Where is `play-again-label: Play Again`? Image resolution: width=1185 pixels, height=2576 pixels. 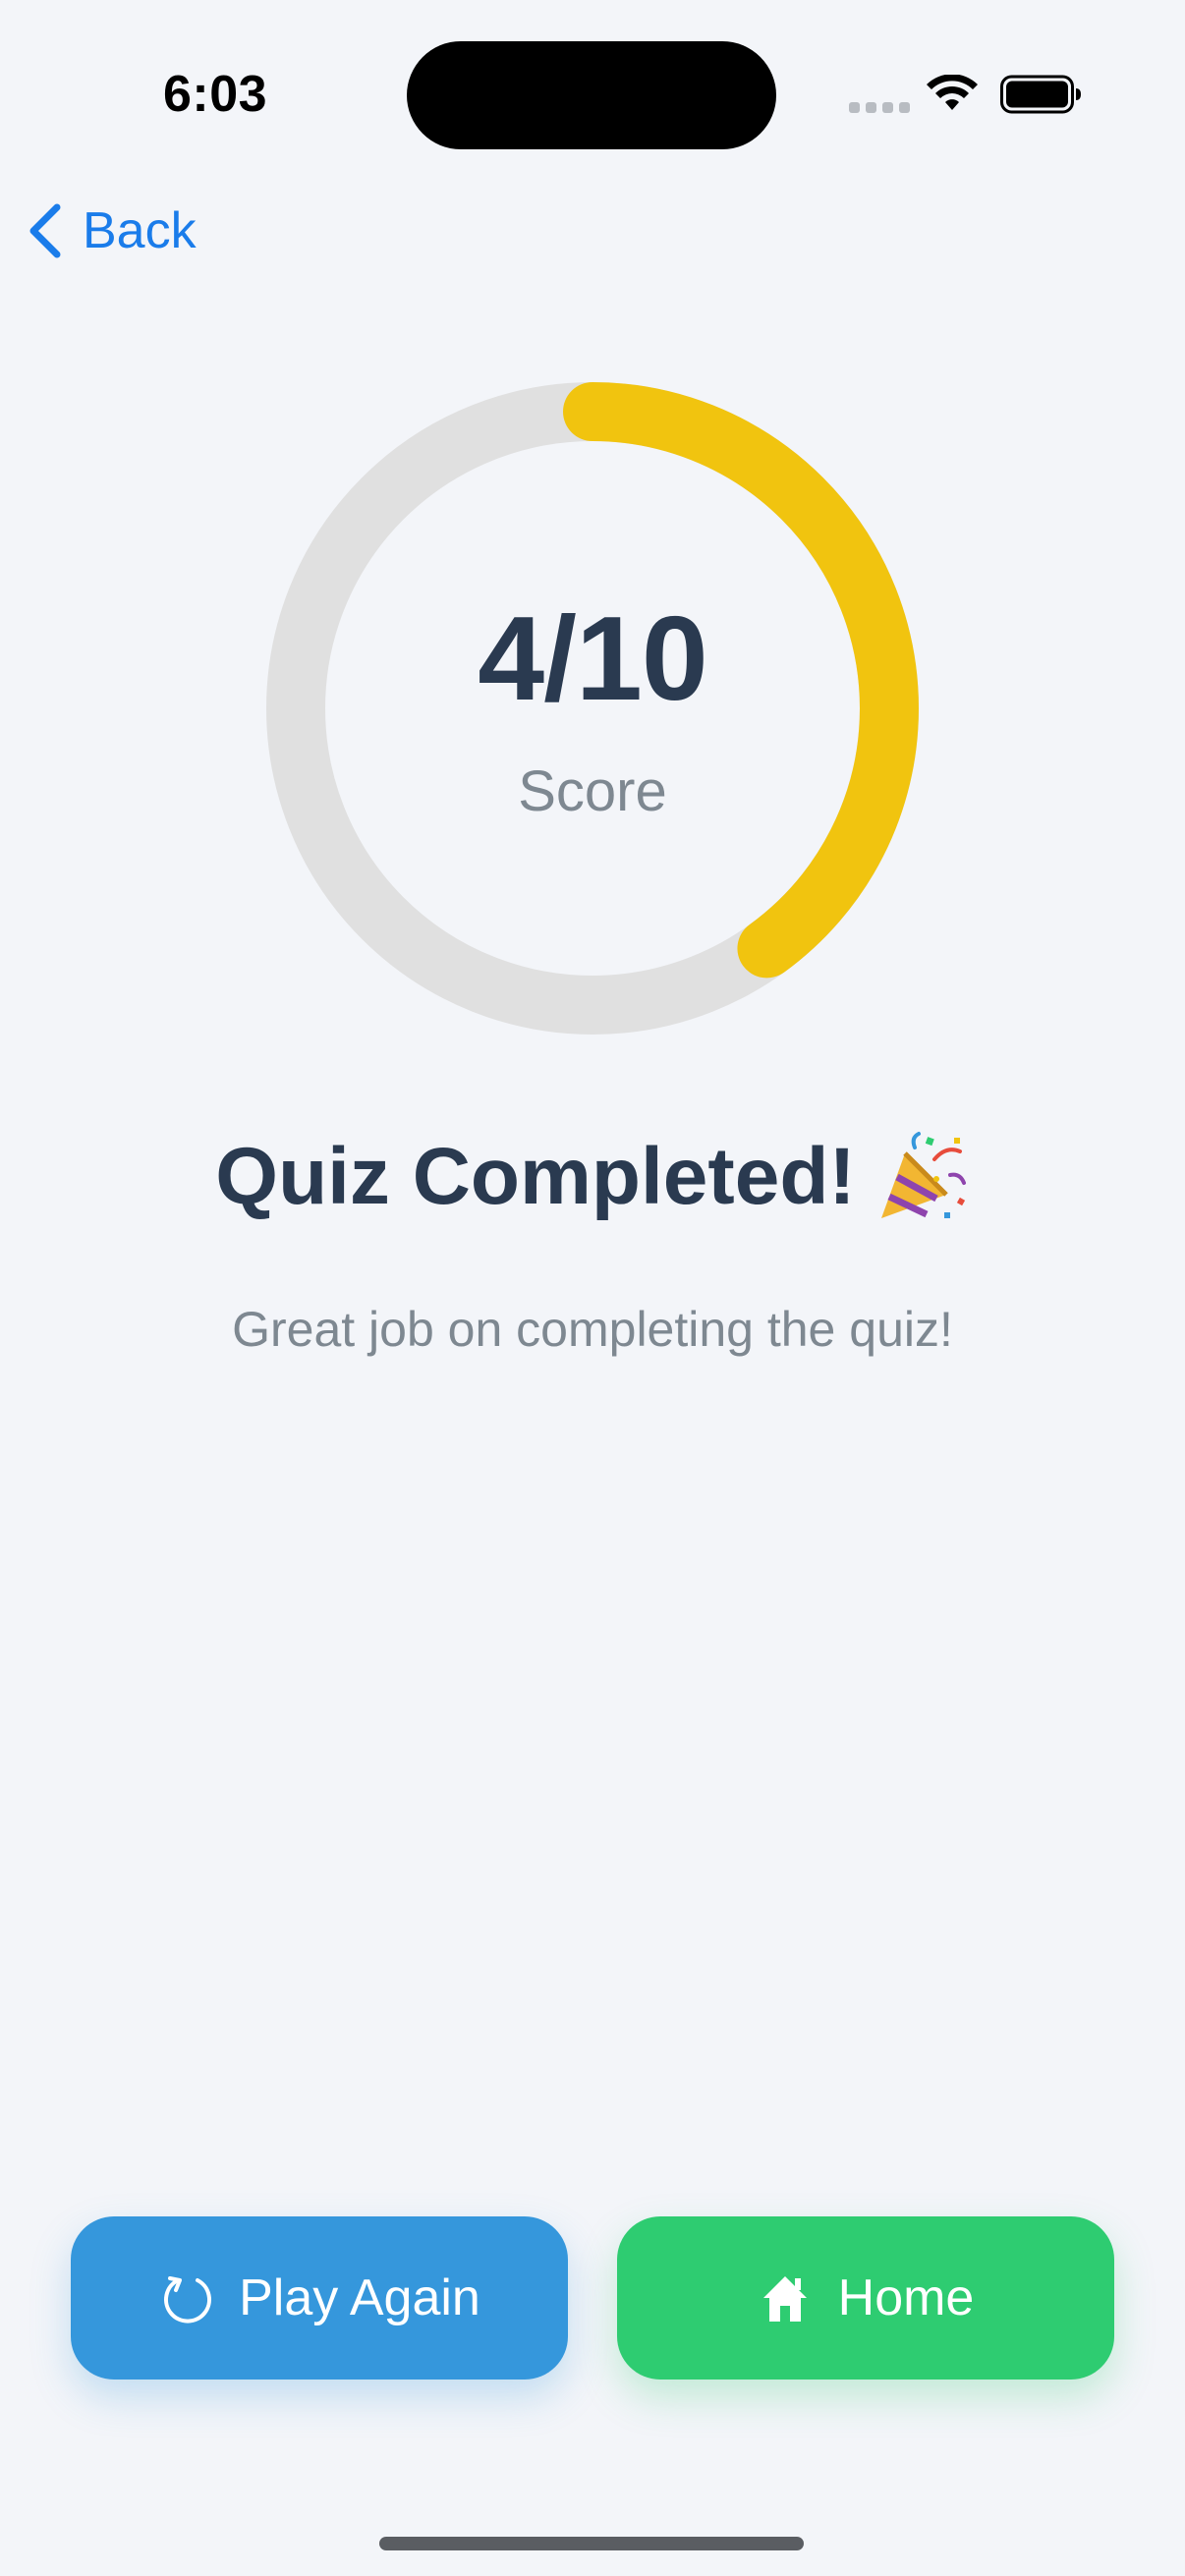
play-again-label: Play Again is located at coordinates (359, 2297).